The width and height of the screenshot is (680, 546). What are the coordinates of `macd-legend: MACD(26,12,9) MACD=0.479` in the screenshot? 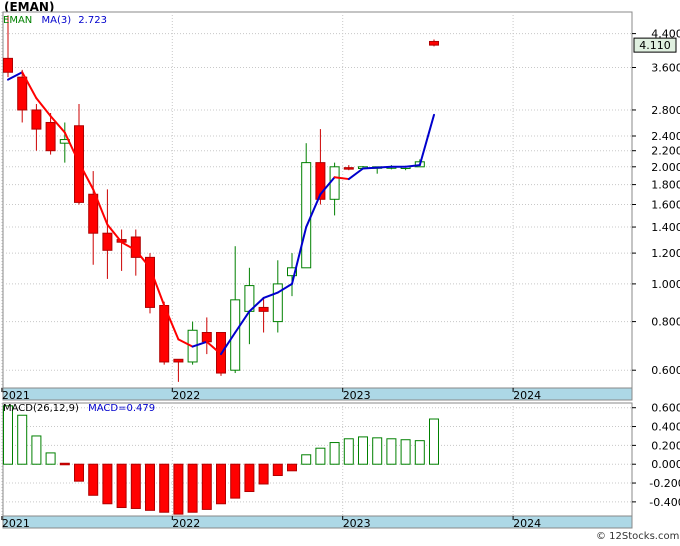 It's located at (79, 408).